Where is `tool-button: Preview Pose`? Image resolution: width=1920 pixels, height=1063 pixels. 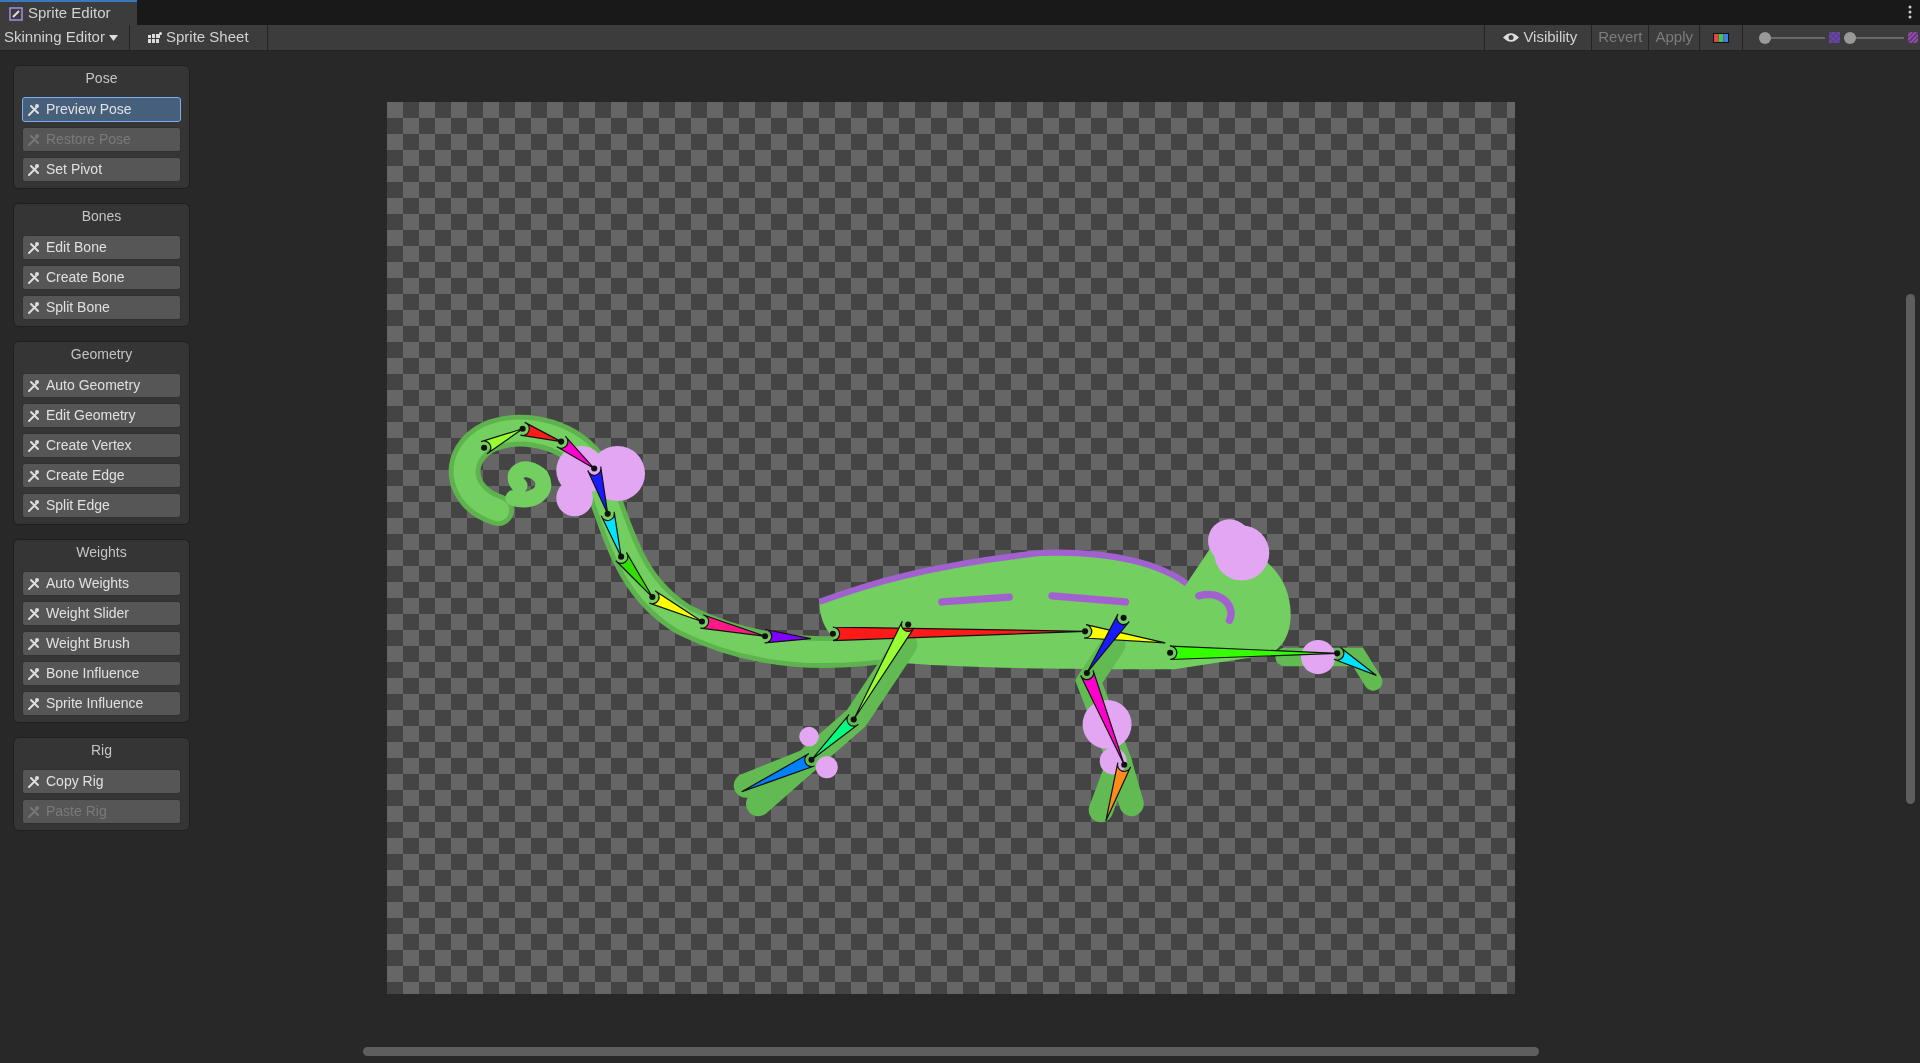 tool-button: Preview Pose is located at coordinates (101, 109).